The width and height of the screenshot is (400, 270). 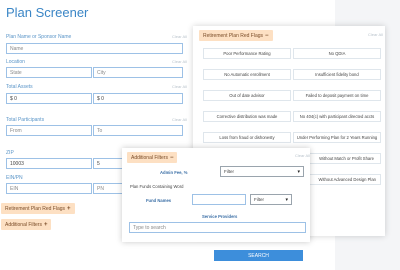 What do you see at coordinates (14, 178) in the screenshot?
I see `ein-label: EIN/PN` at bounding box center [14, 178].